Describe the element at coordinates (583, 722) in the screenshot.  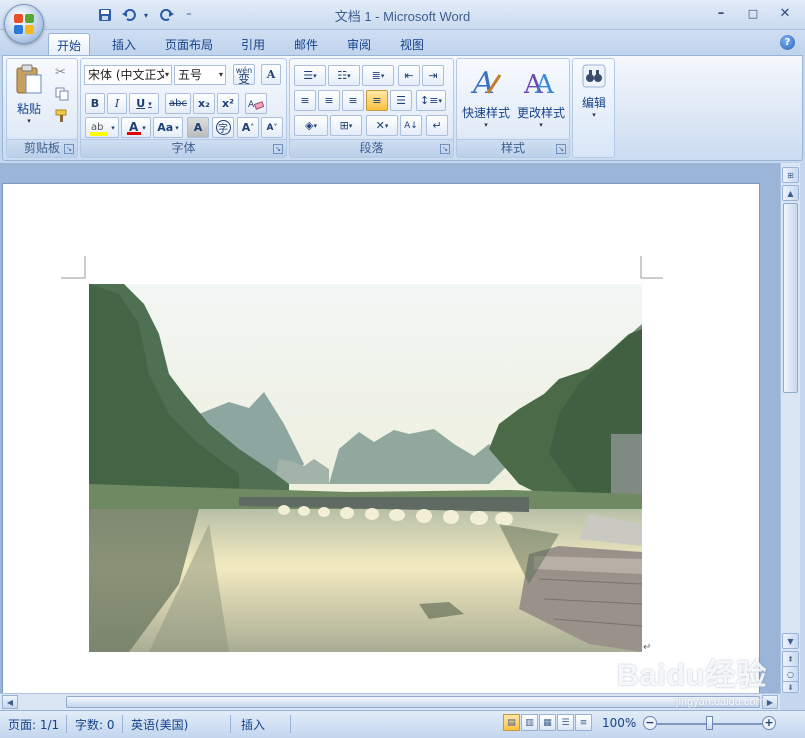
I see `draft-view-icon: ≡` at that location.